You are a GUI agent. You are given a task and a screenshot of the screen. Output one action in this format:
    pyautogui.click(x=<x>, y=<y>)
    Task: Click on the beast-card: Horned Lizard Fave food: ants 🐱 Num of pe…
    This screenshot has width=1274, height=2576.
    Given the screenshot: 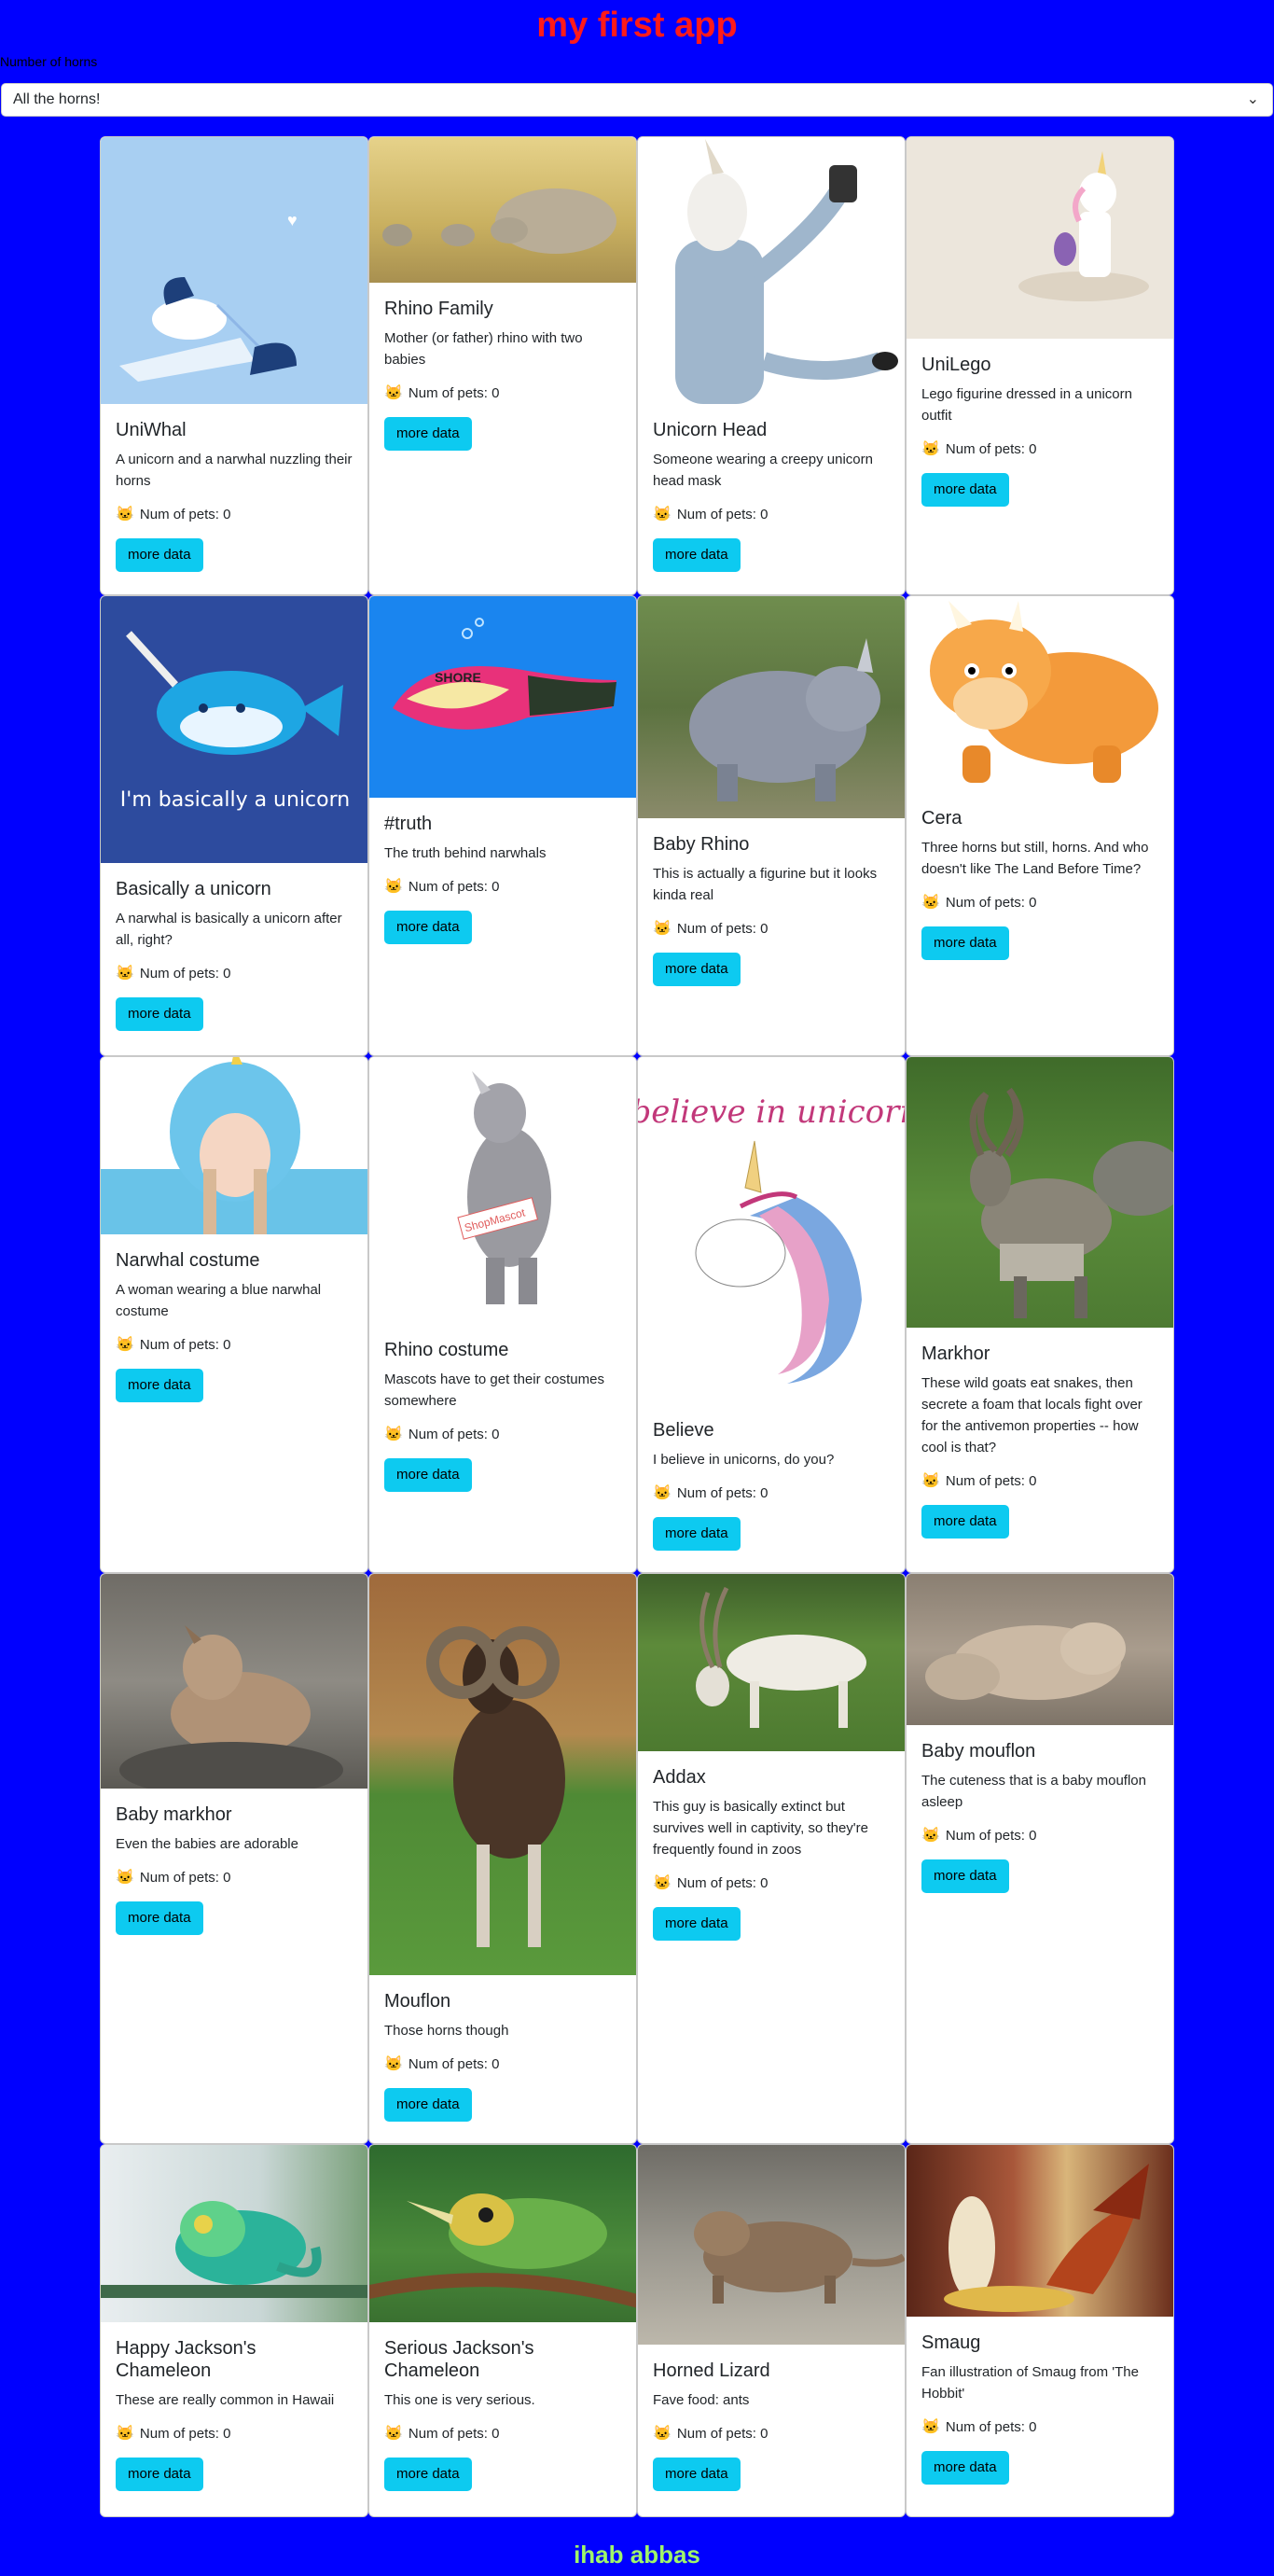 What is the action you would take?
    pyautogui.click(x=772, y=2330)
    